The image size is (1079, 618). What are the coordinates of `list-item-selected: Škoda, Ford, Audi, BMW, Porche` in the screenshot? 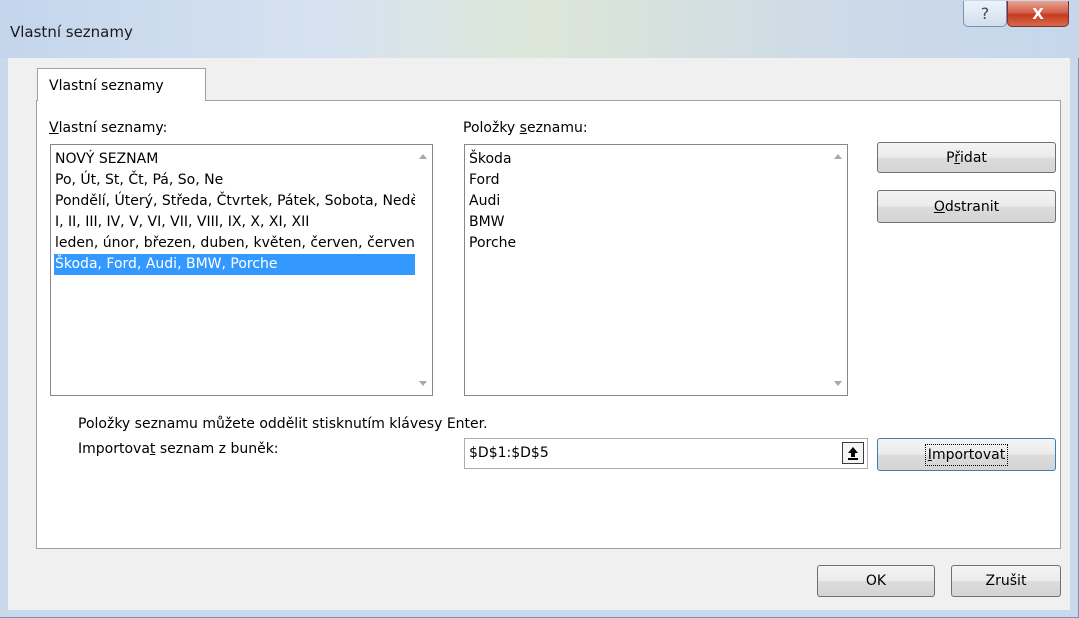 It's located at (235, 264).